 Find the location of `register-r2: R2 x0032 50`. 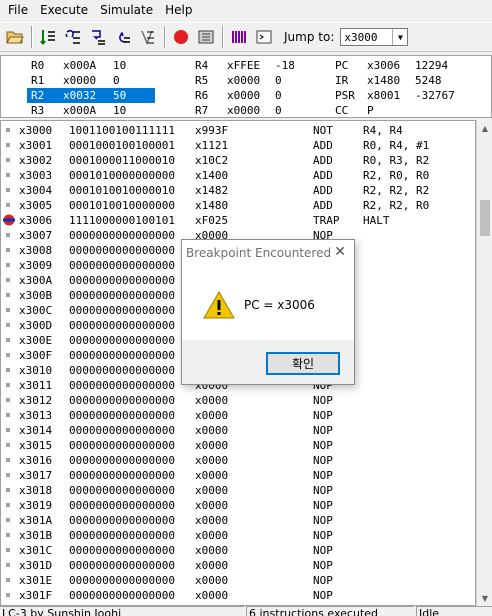

register-r2: R2 x0032 50 is located at coordinates (91, 95).